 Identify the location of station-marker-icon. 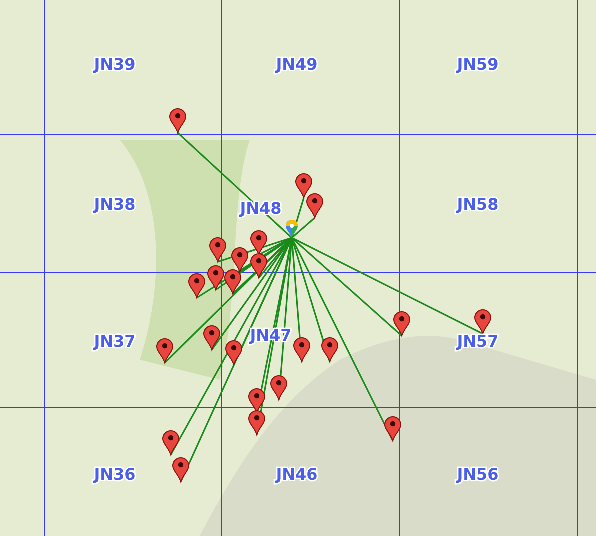
(292, 229).